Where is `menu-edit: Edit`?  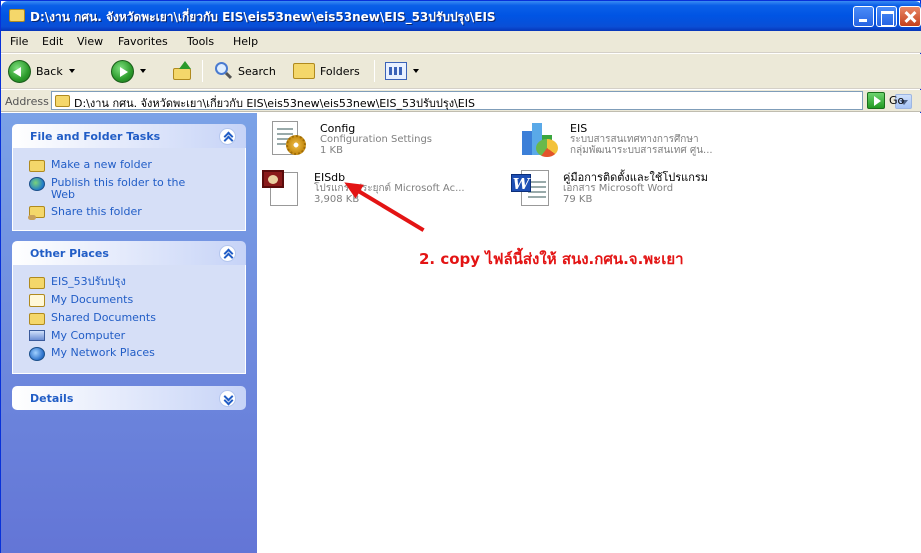 menu-edit: Edit is located at coordinates (52, 41).